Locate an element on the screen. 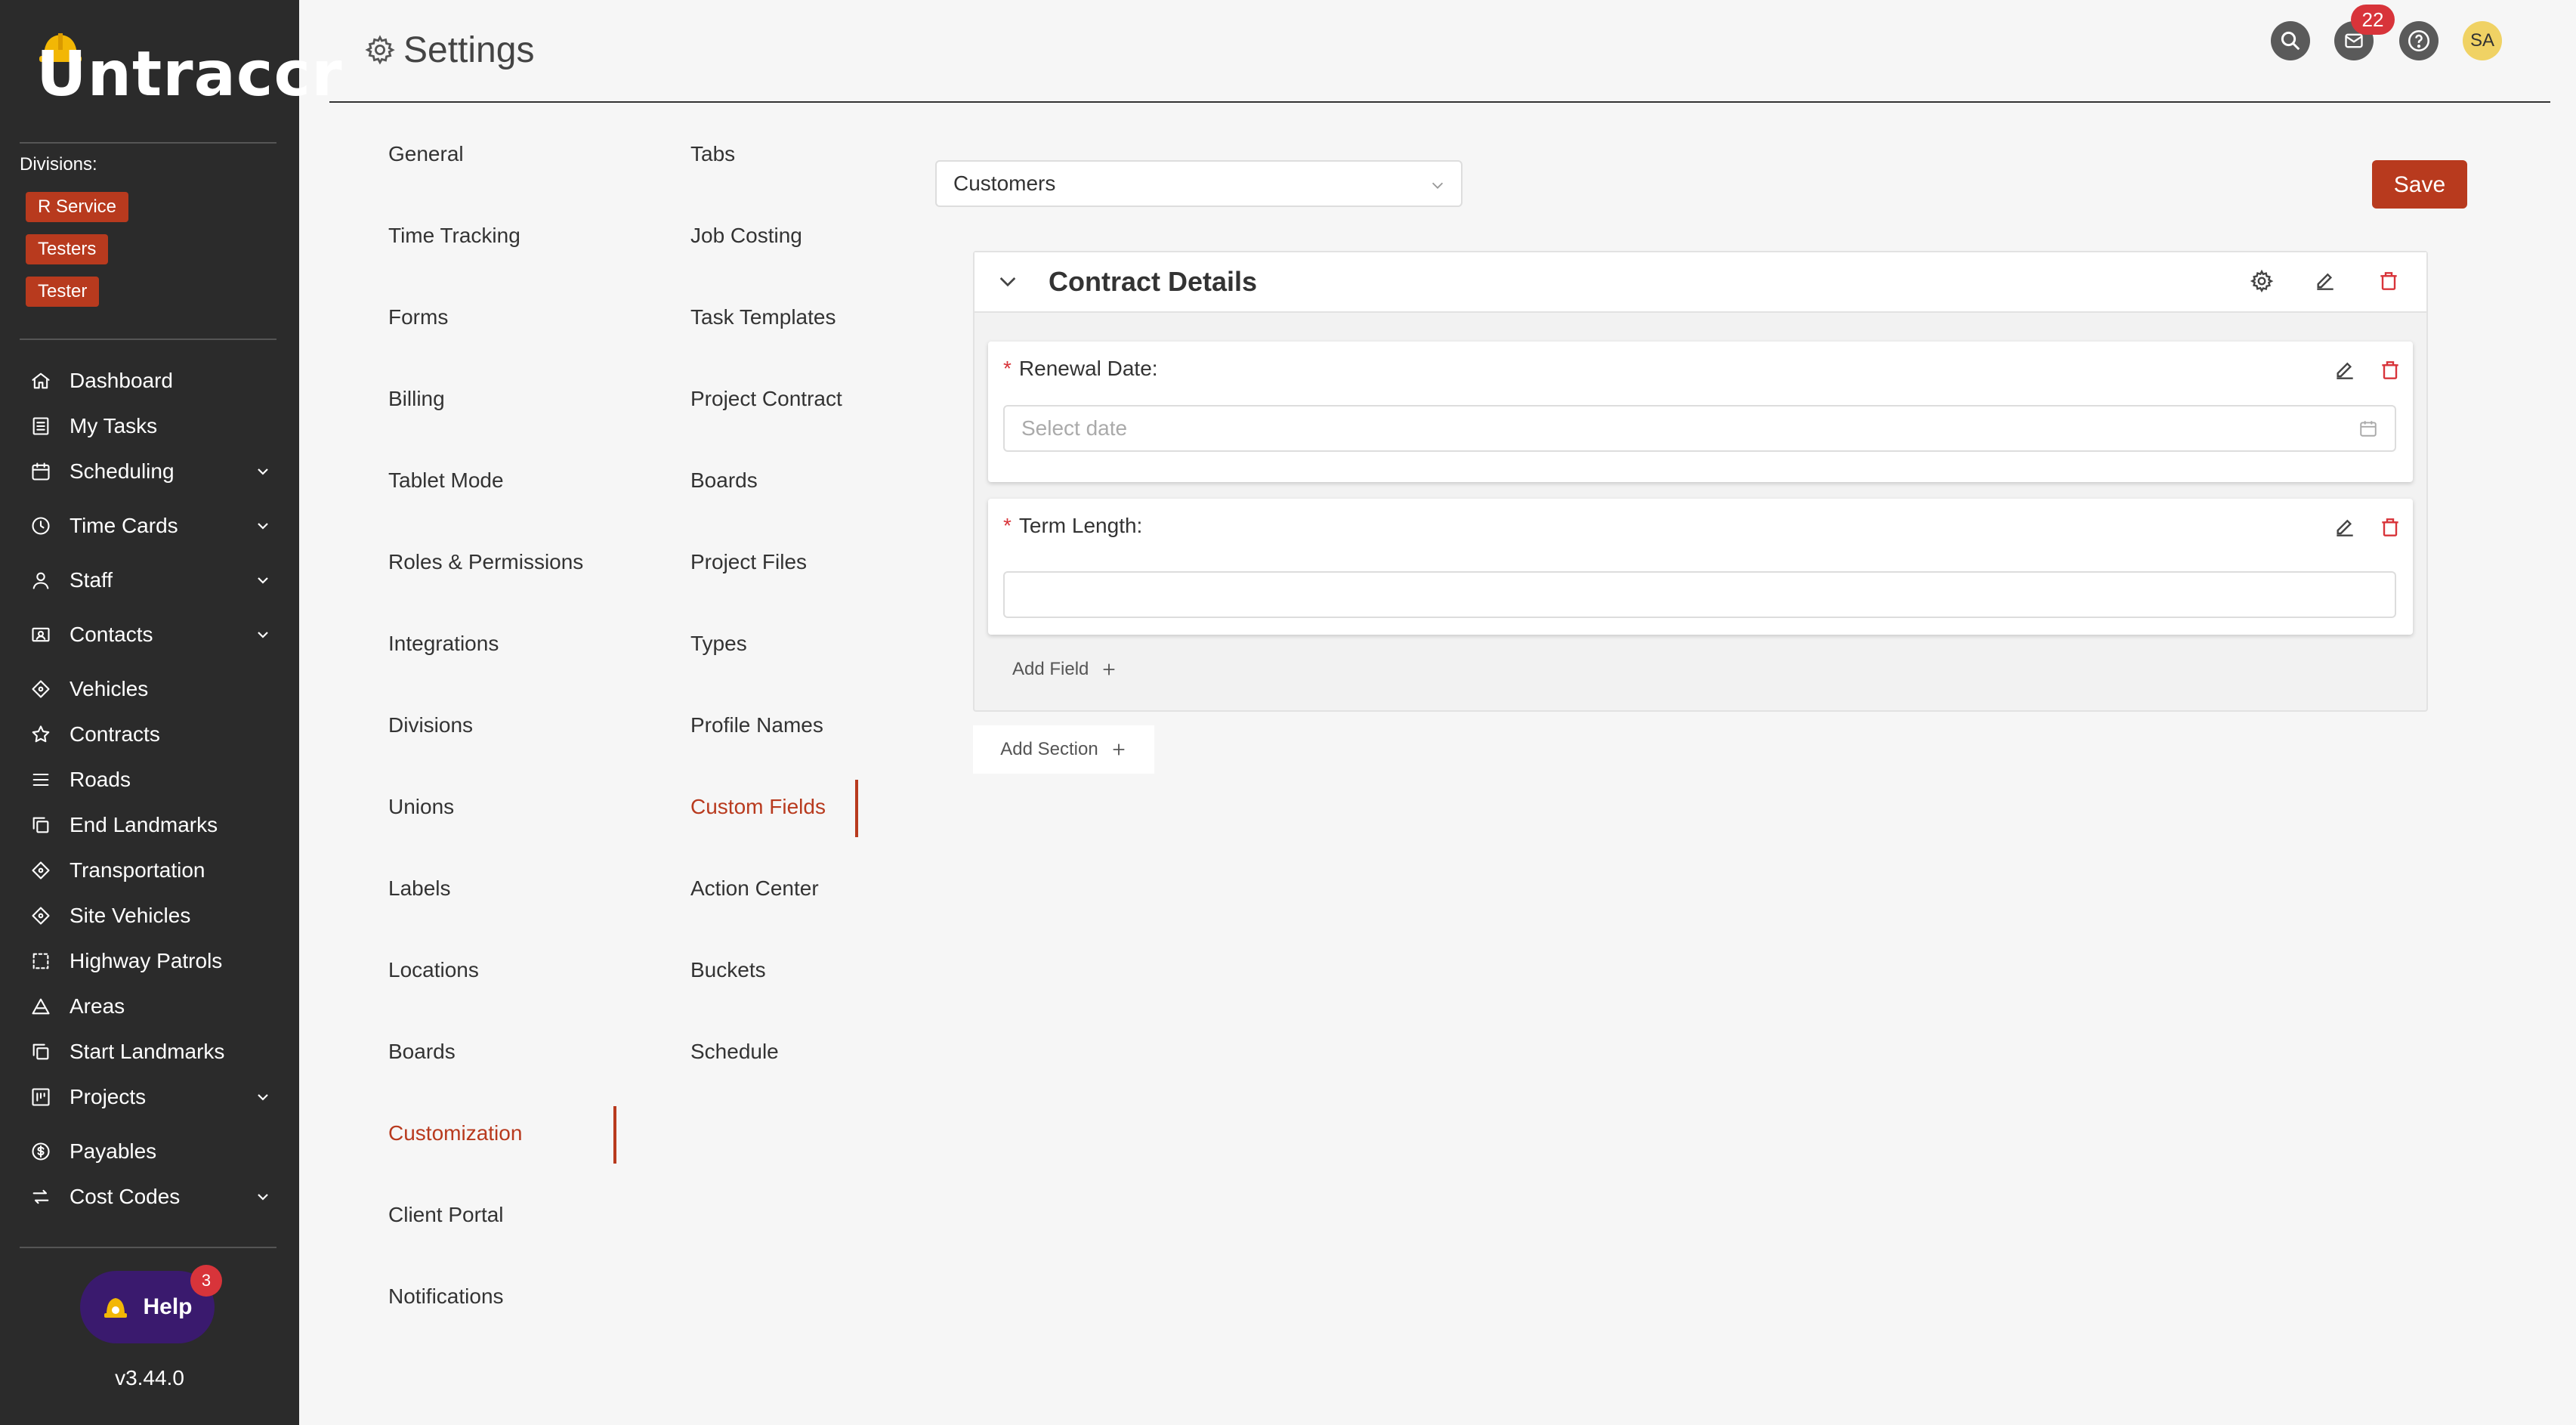 This screenshot has width=2576, height=1425. sidebar-item-time-cards: Time Cards is located at coordinates (151, 526).